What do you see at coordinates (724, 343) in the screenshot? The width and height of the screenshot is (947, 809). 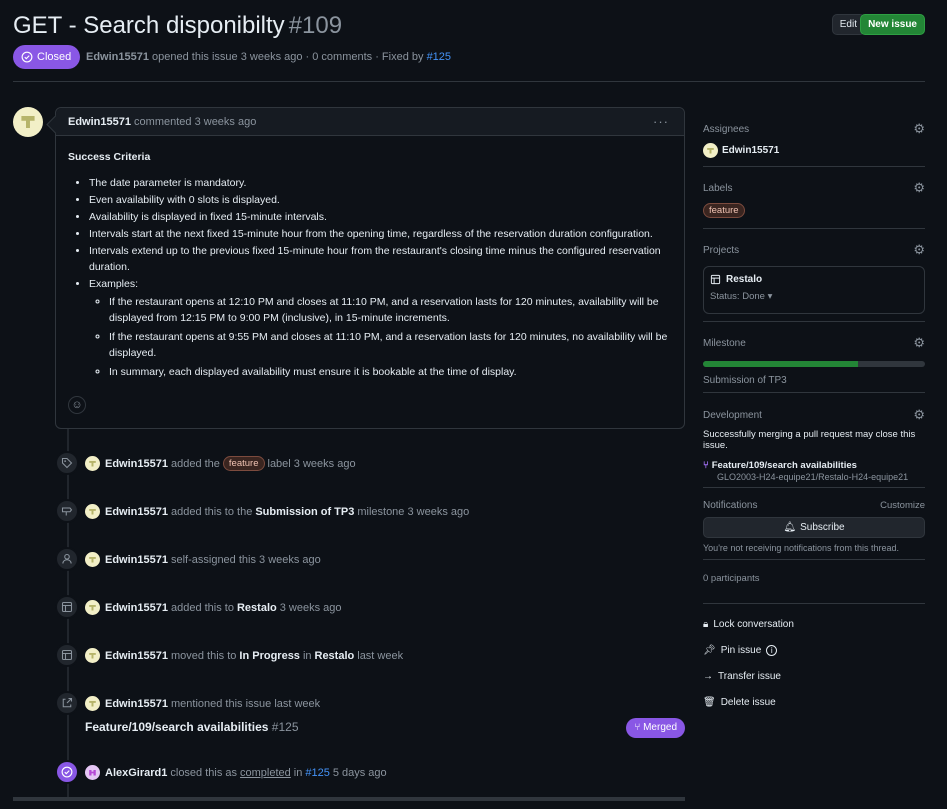 I see `milestone-title: Milestone` at bounding box center [724, 343].